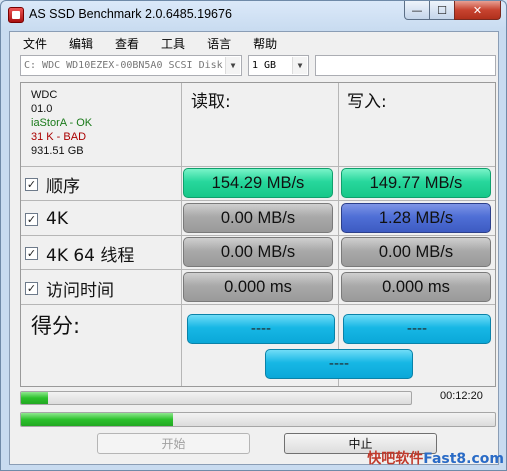 Image resolution: width=507 pixels, height=471 pixels. Describe the element at coordinates (278, 65) in the screenshot. I see `size-select: 1 GB ▼` at that location.